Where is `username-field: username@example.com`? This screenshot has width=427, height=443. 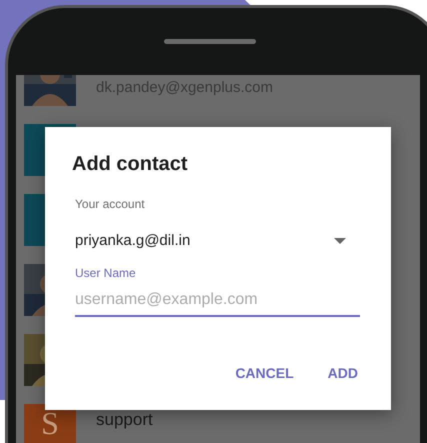 username-field: username@example.com is located at coordinates (217, 302).